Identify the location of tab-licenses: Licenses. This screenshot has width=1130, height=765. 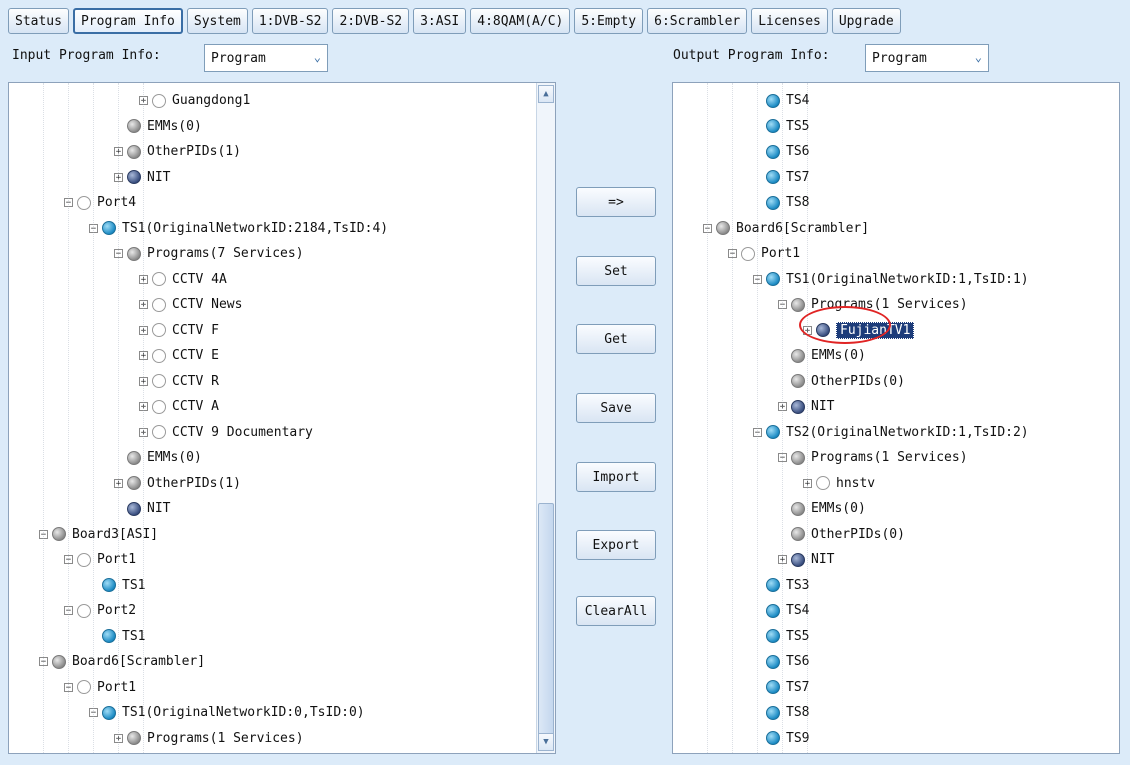
(789, 21).